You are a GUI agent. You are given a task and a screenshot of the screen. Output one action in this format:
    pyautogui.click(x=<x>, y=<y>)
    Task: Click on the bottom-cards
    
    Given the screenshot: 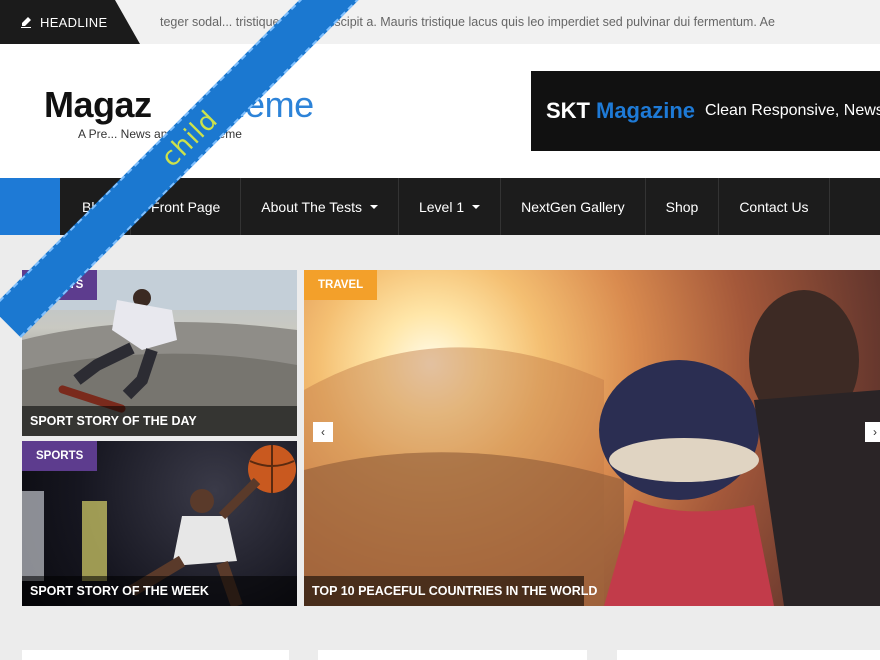 What is the action you would take?
    pyautogui.click(x=451, y=655)
    